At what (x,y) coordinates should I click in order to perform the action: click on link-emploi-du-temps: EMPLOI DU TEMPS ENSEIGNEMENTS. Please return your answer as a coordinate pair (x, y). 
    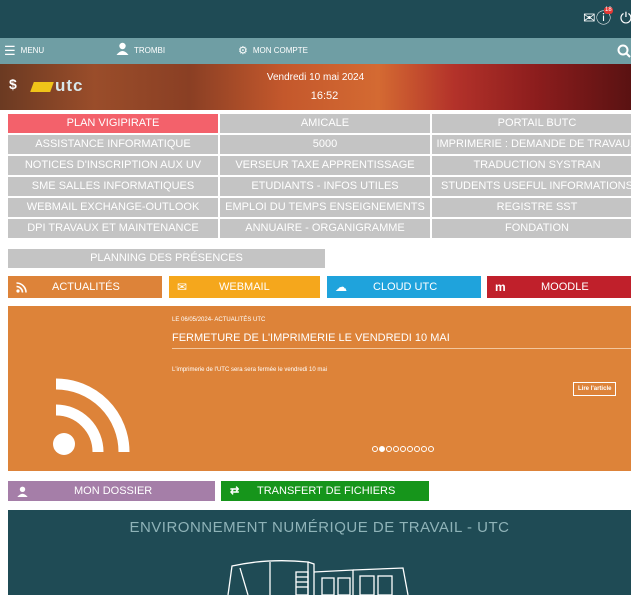
    Looking at the image, I should click on (325, 207).